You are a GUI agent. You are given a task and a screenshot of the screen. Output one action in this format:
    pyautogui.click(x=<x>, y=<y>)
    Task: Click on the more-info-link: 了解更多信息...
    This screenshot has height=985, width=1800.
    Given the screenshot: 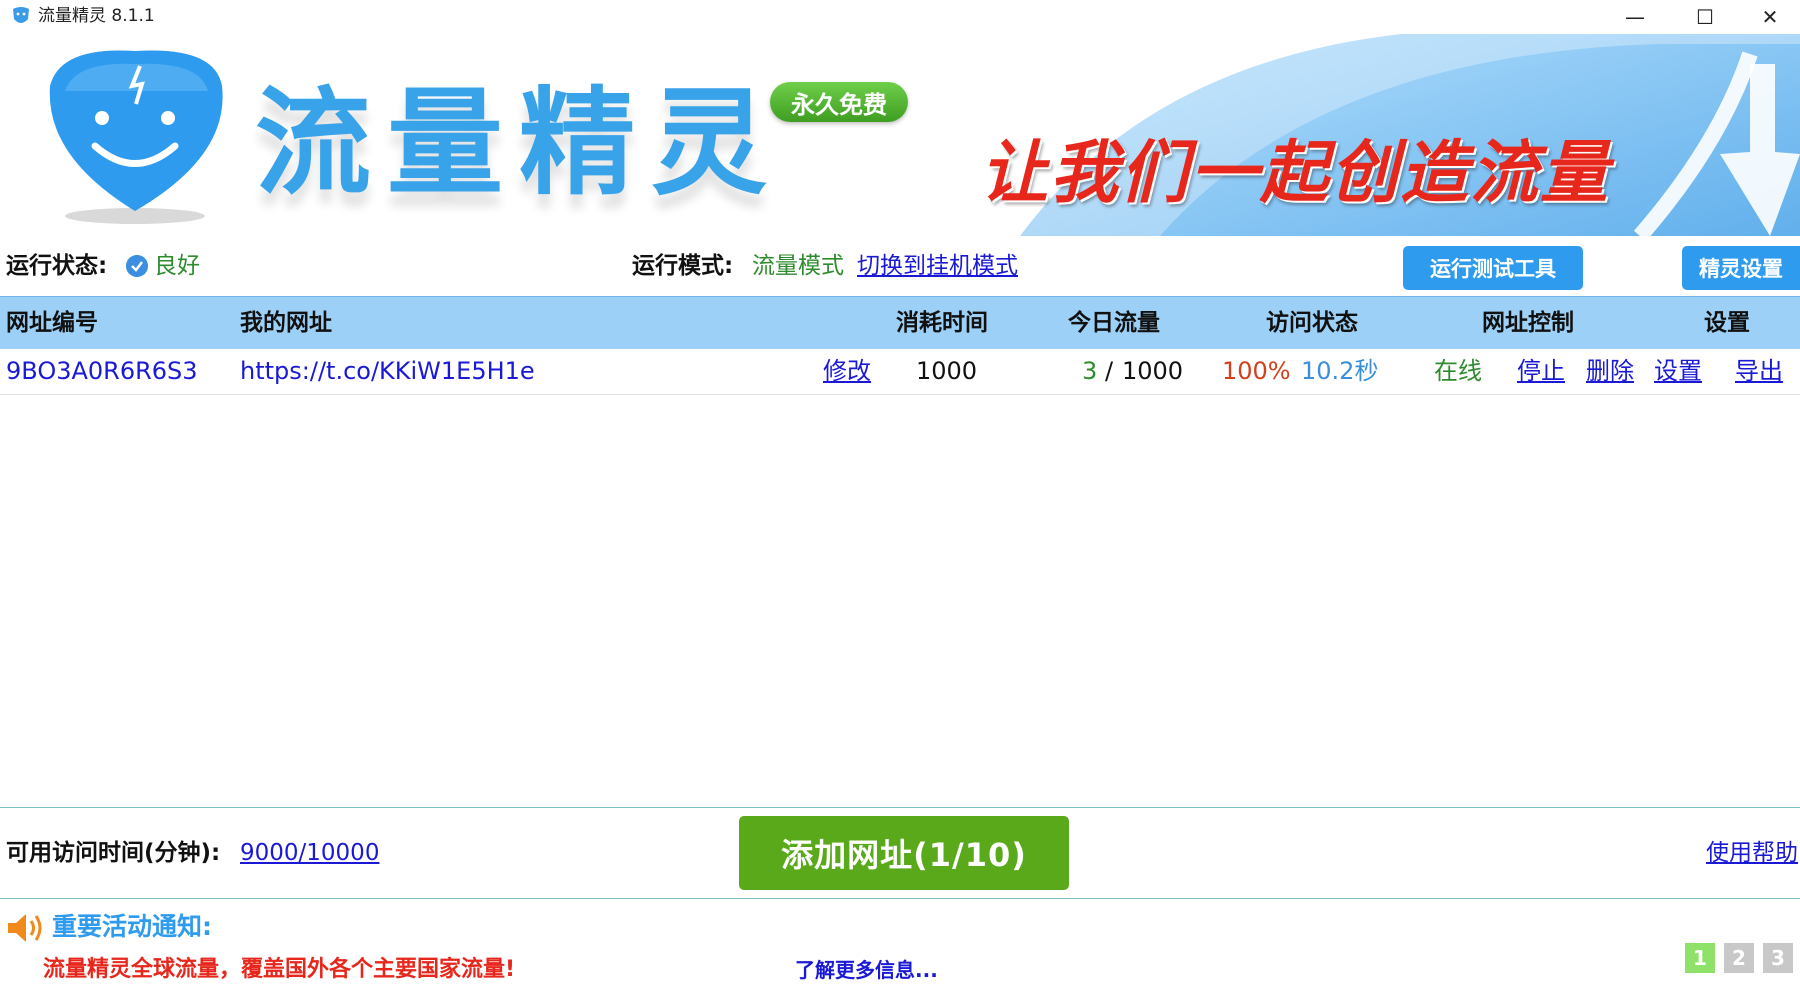 What is the action you would take?
    pyautogui.click(x=866, y=970)
    